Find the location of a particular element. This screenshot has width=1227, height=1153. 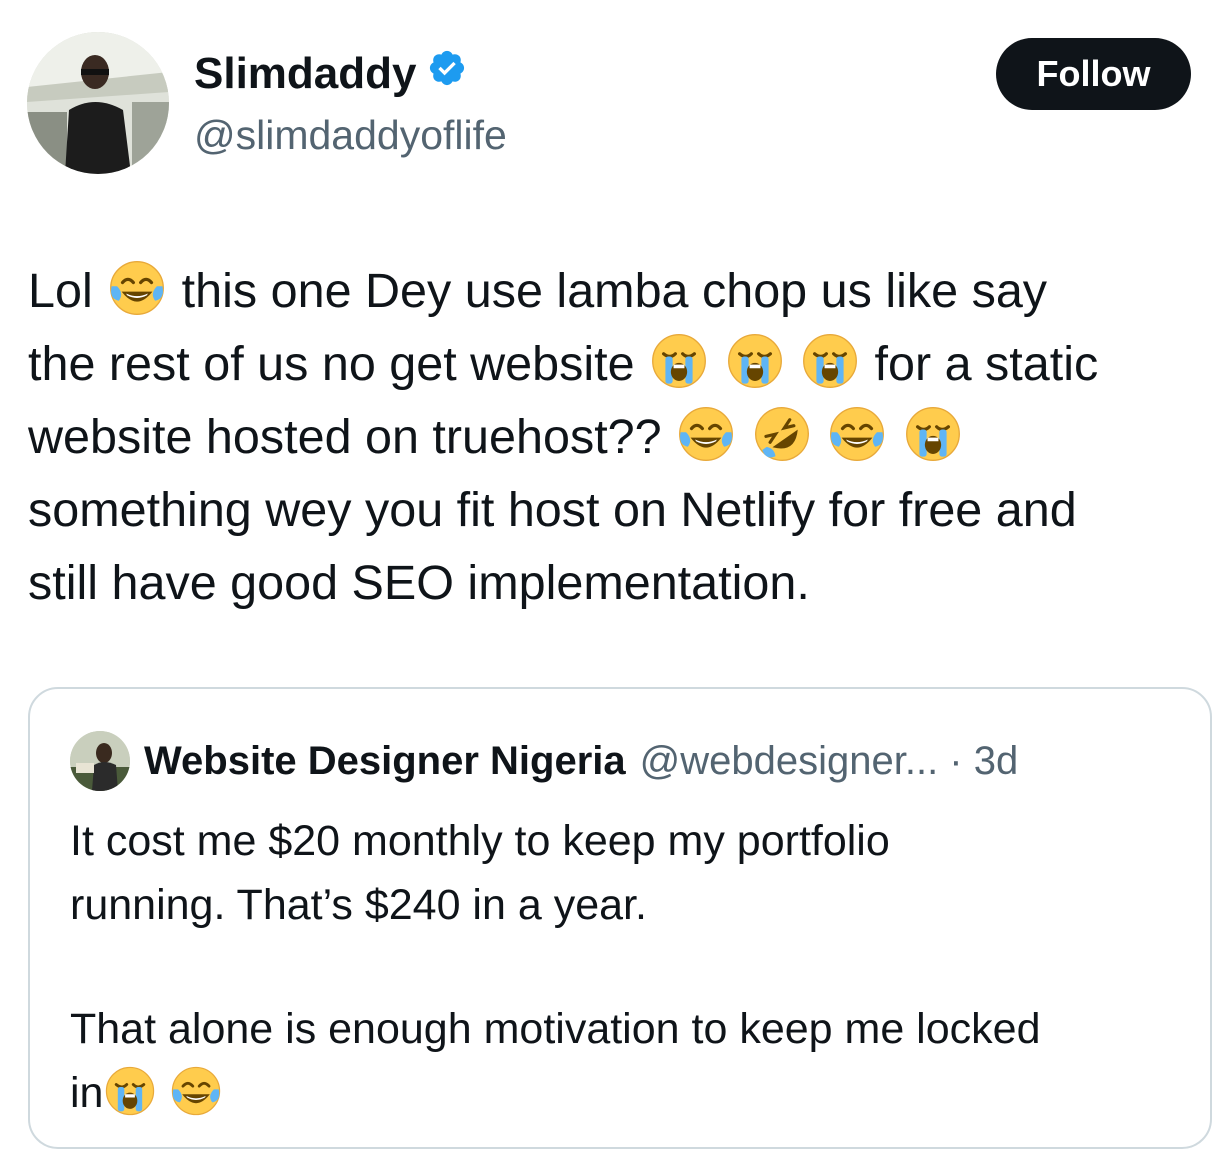

author-name: Slimdaddy is located at coordinates (305, 74).